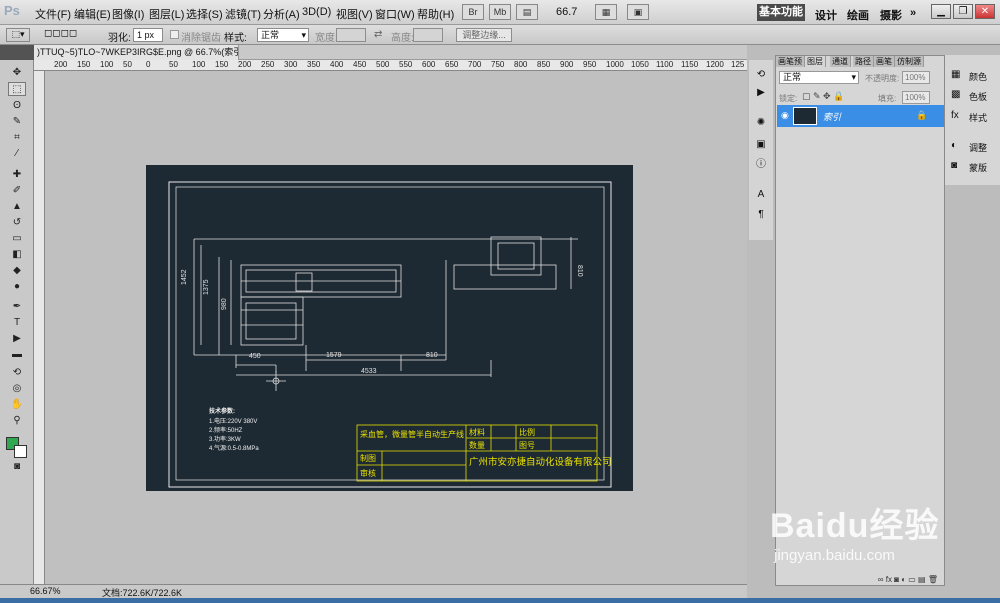  I want to click on eraser-tool-icon: ▭, so click(17, 239).